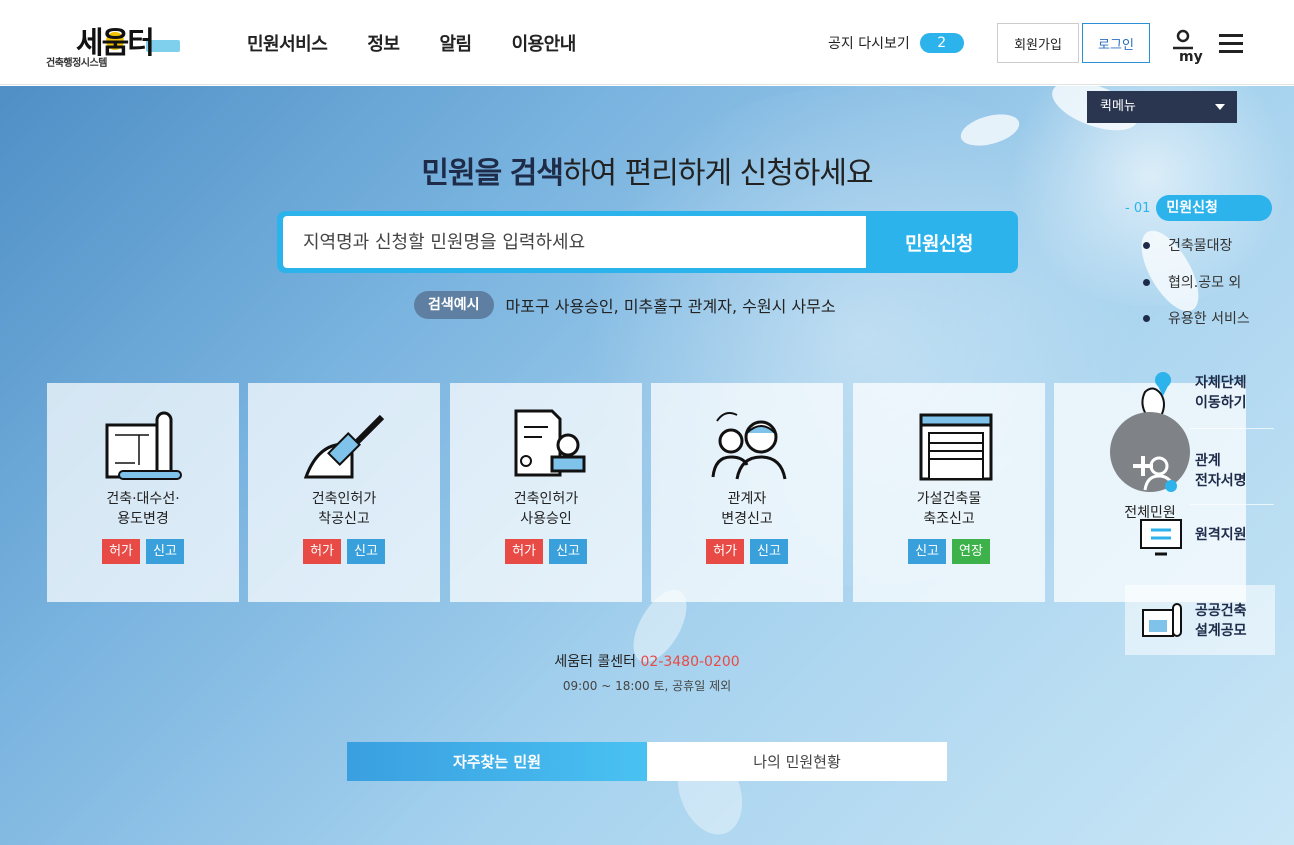 This screenshot has height=845, width=1294. Describe the element at coordinates (1204, 535) in the screenshot. I see `side-link-remote-support: 원격지원` at that location.